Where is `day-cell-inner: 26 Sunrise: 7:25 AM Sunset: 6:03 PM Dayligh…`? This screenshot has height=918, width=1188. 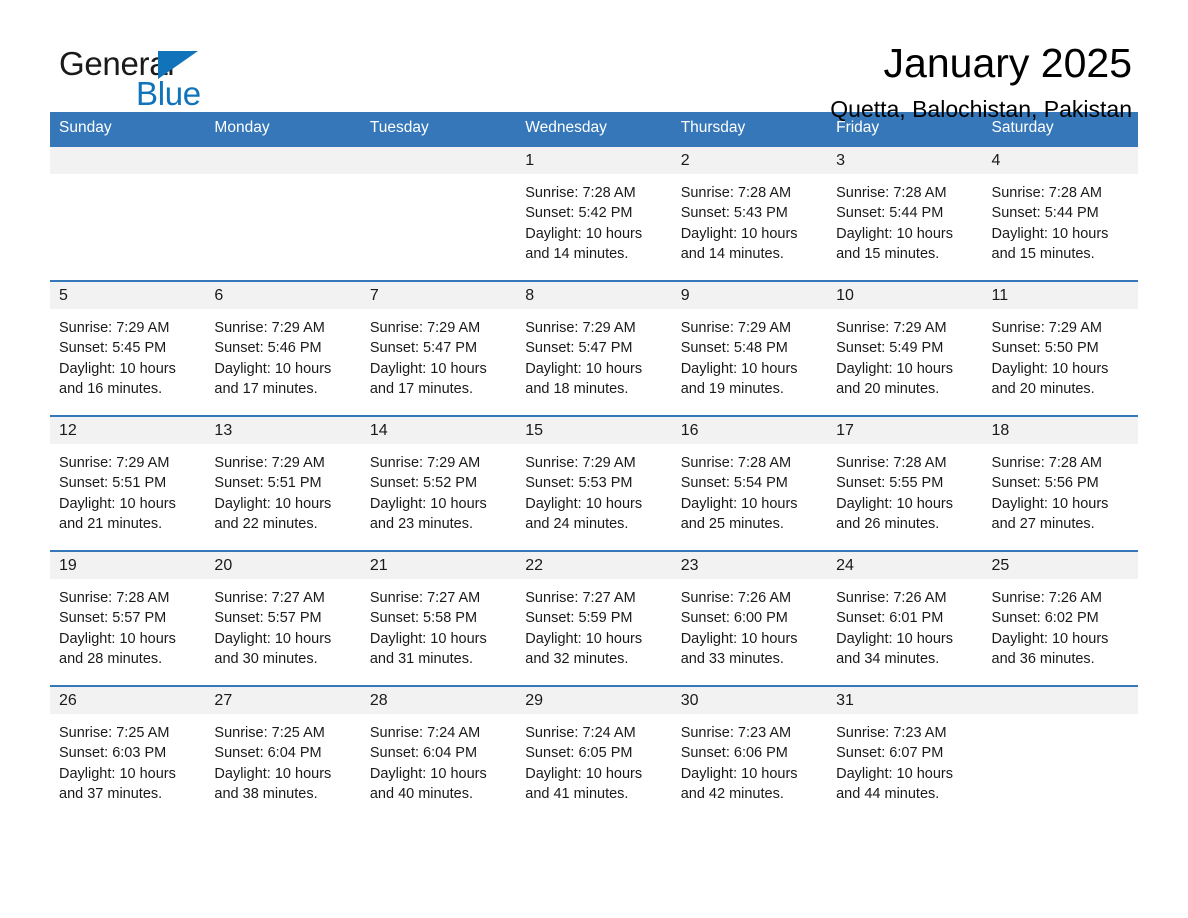 day-cell-inner: 26 Sunrise: 7:25 AM Sunset: 6:03 PM Dayligh… is located at coordinates (128, 753).